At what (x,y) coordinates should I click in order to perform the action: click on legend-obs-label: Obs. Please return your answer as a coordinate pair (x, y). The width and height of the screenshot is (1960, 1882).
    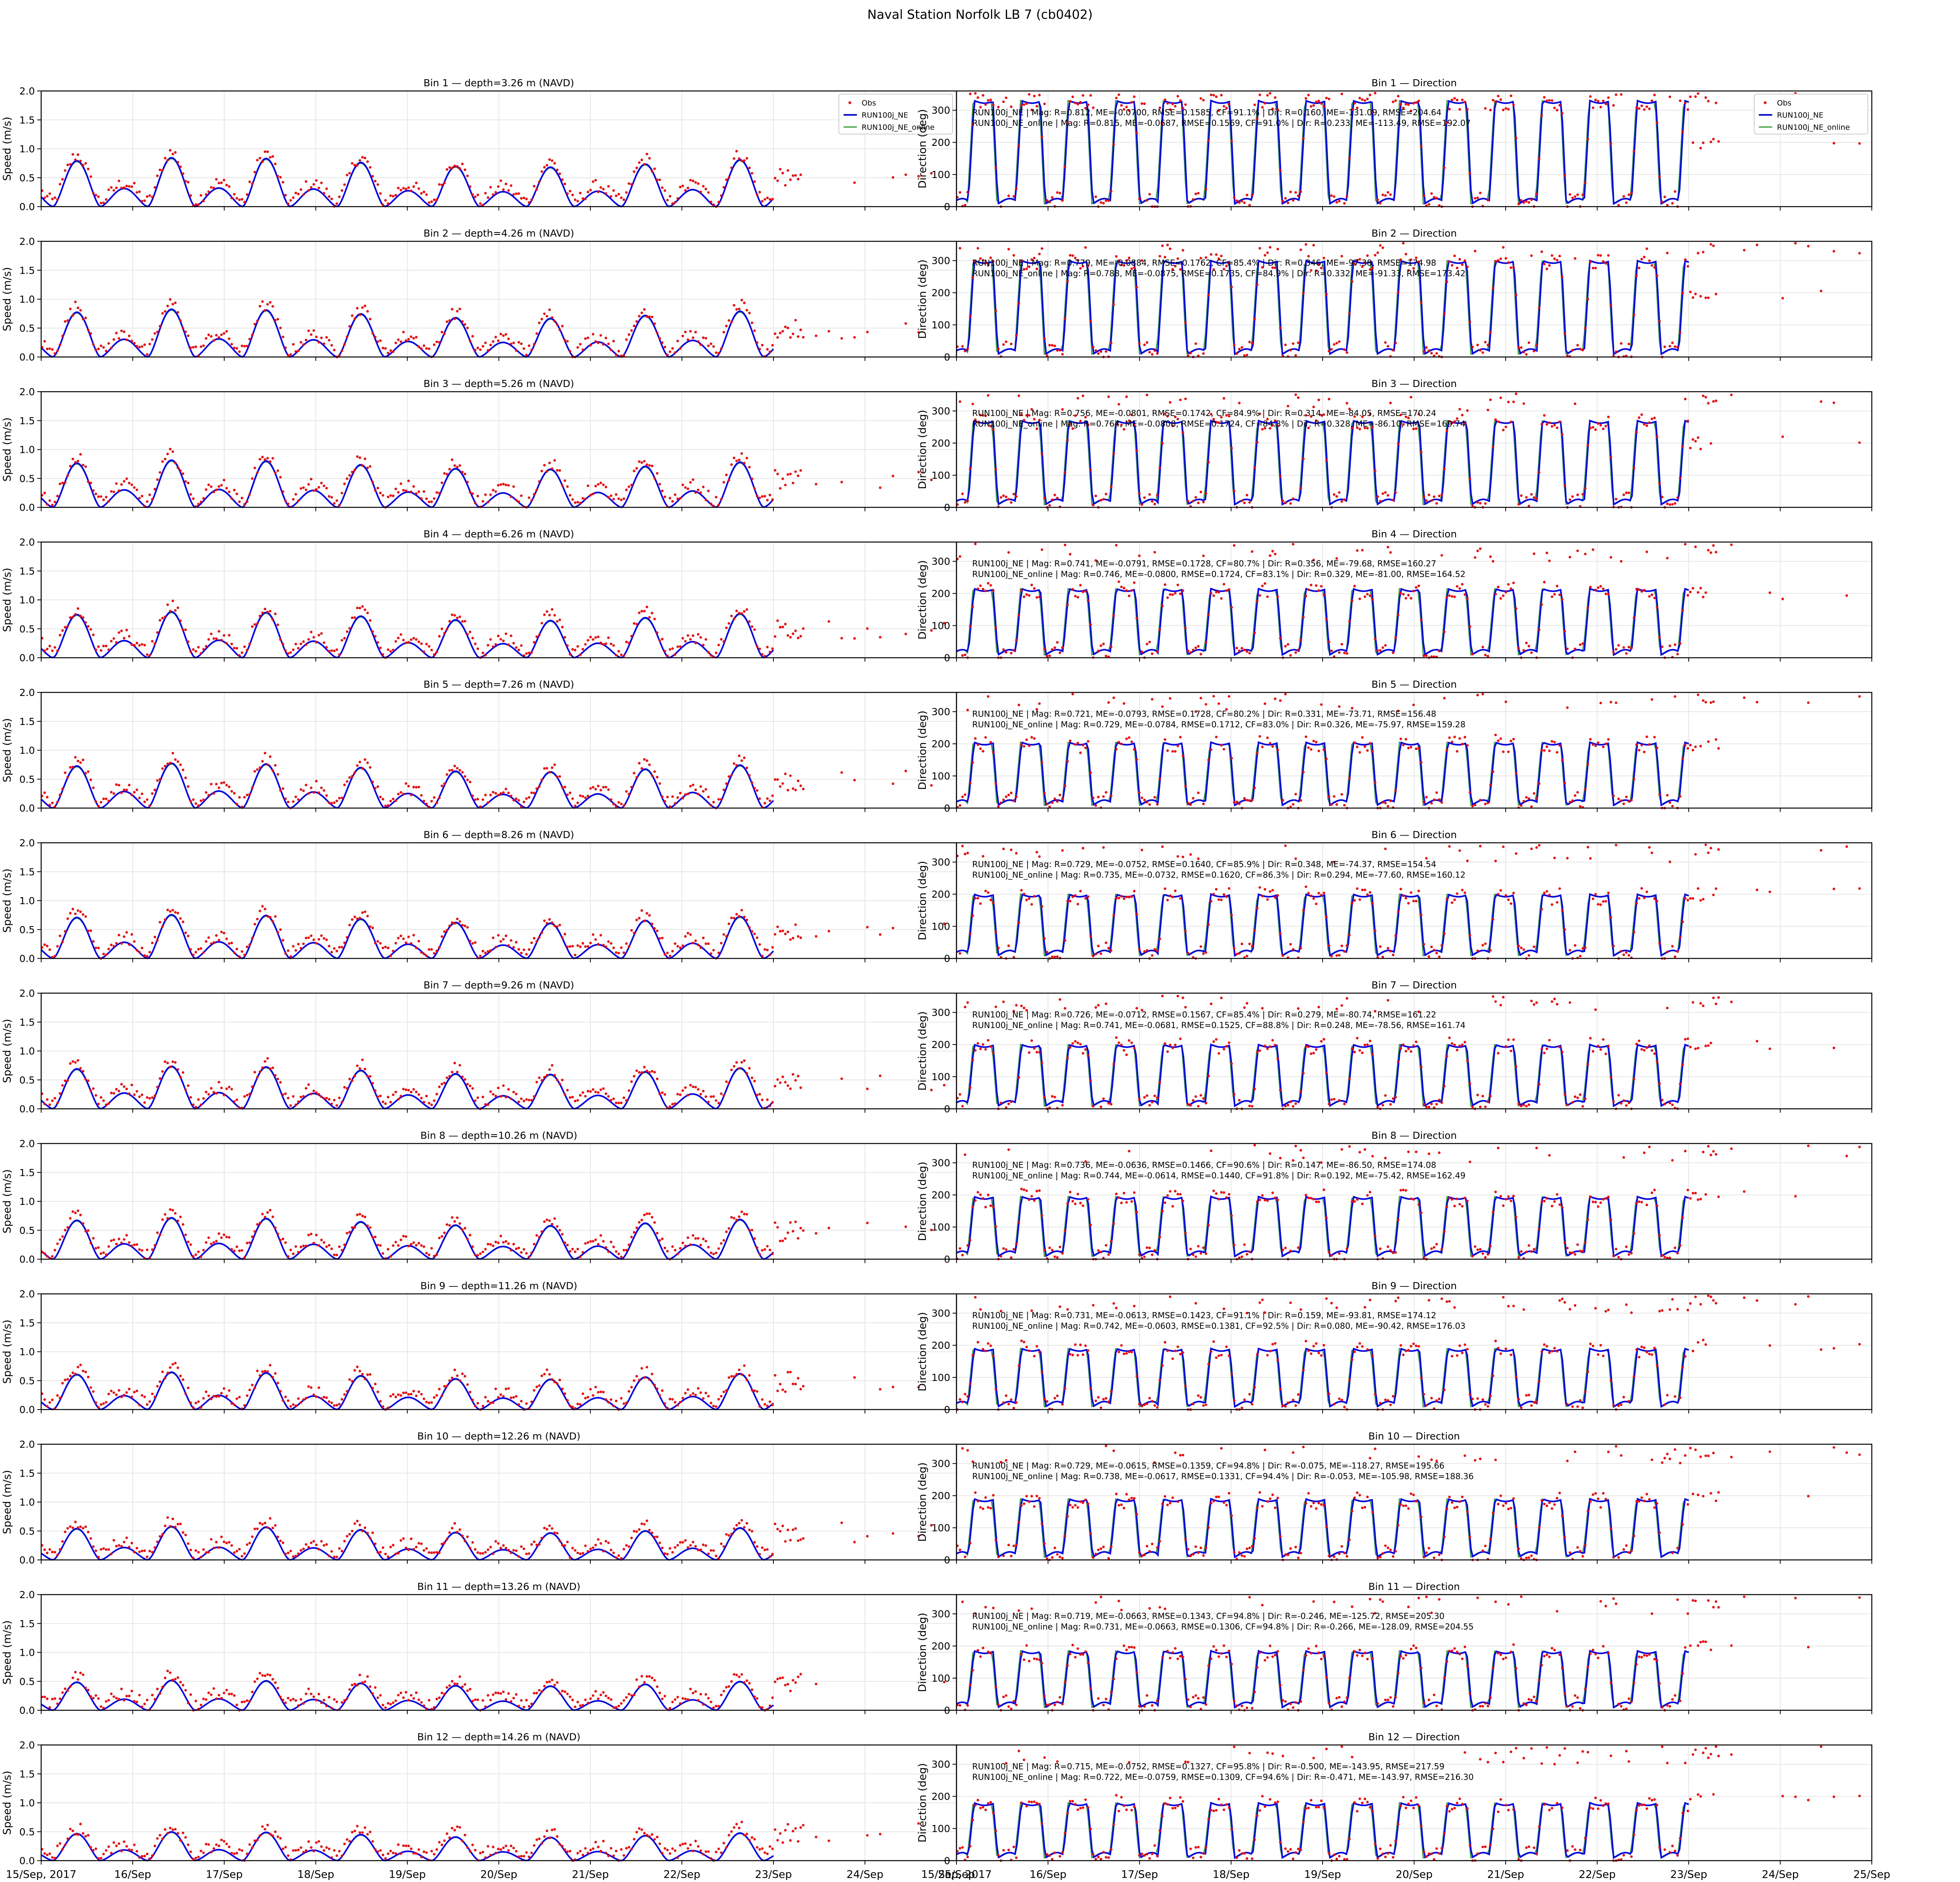
    Looking at the image, I should click on (869, 103).